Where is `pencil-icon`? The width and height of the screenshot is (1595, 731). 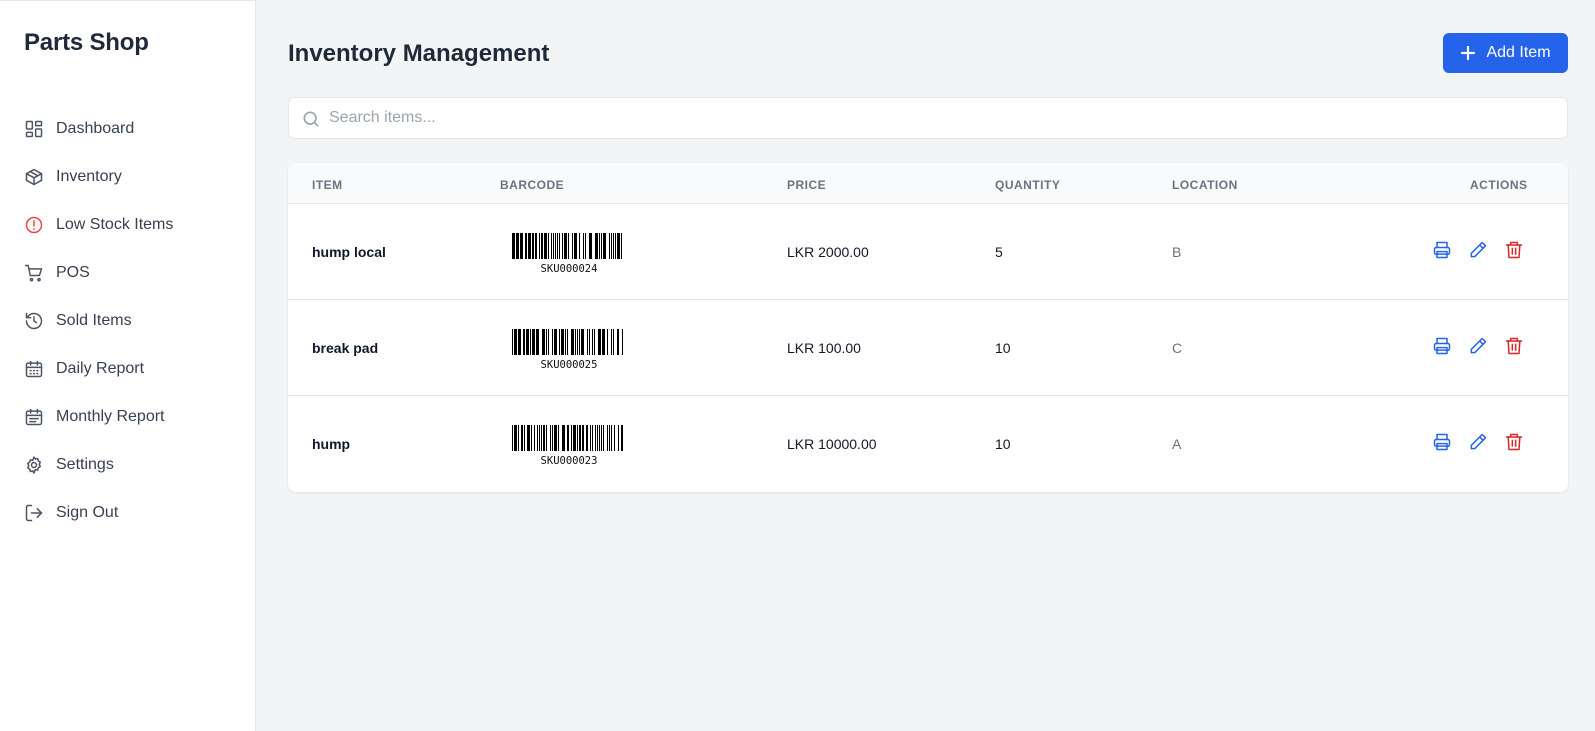 pencil-icon is located at coordinates (1478, 249).